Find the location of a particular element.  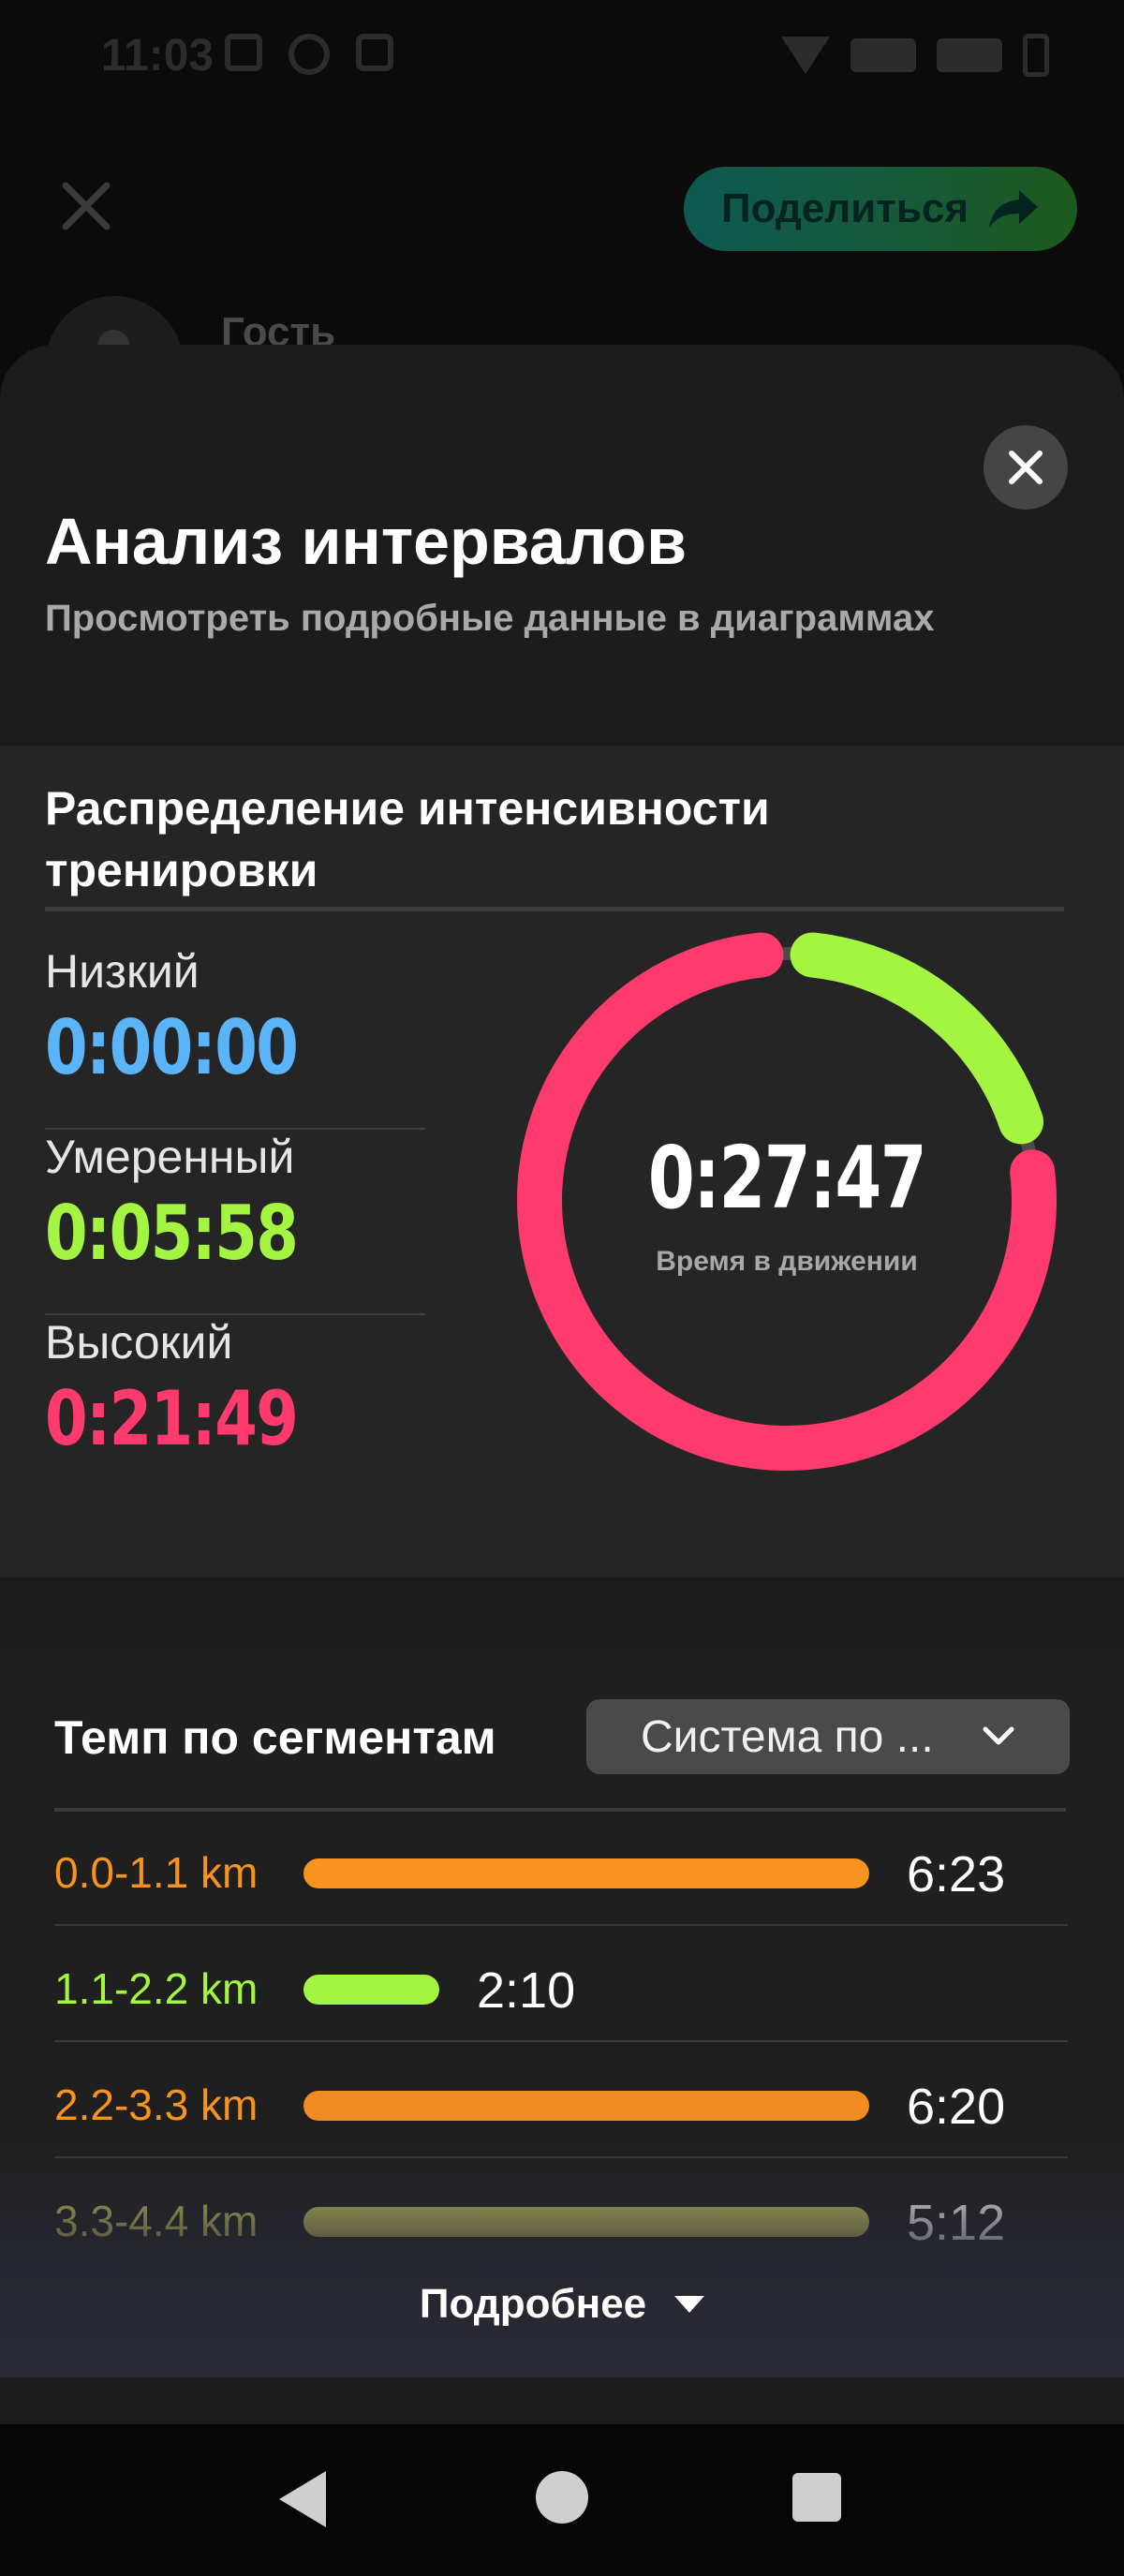

wifi-icon is located at coordinates (805, 55).